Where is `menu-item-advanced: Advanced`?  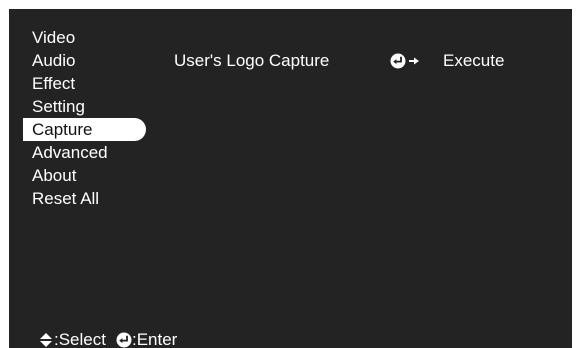 menu-item-advanced: Advanced is located at coordinates (84, 152).